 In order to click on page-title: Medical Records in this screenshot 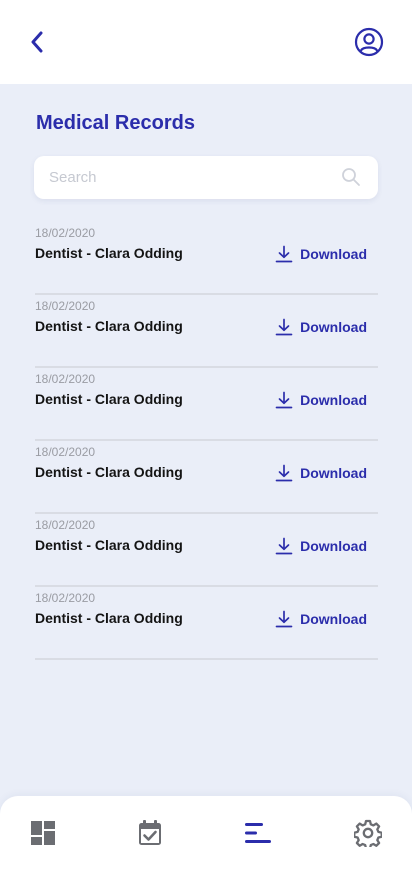, I will do `click(115, 123)`.